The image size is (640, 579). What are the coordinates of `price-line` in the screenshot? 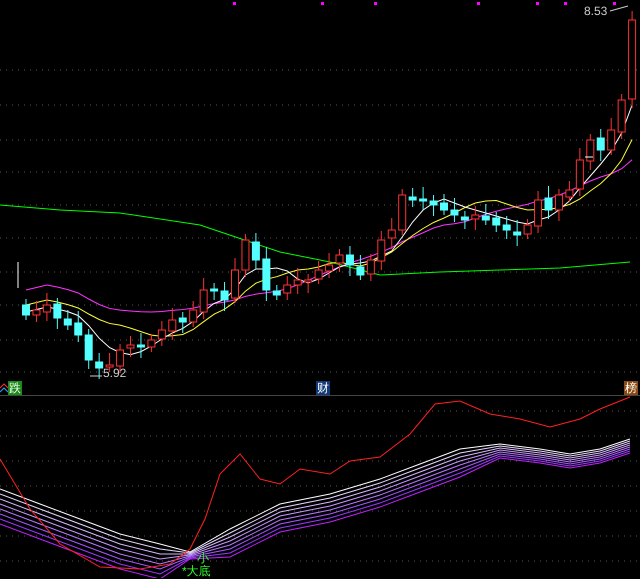 It's located at (589, 157).